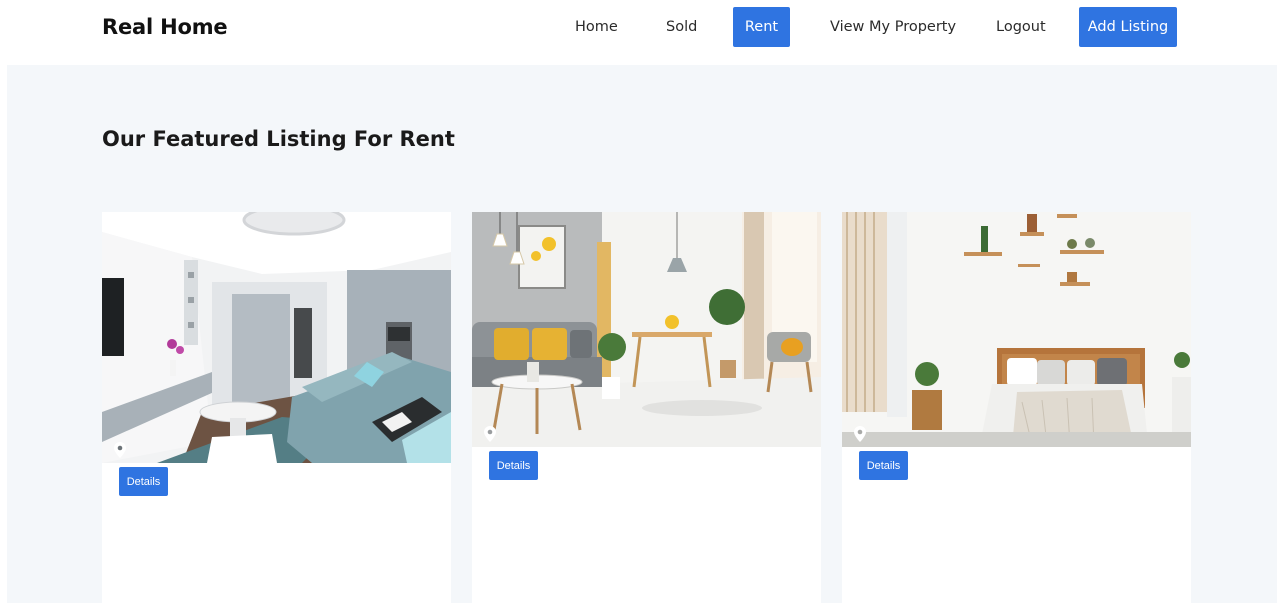  Describe the element at coordinates (893, 27) in the screenshot. I see `nav-view-my-property: View My Property` at that location.